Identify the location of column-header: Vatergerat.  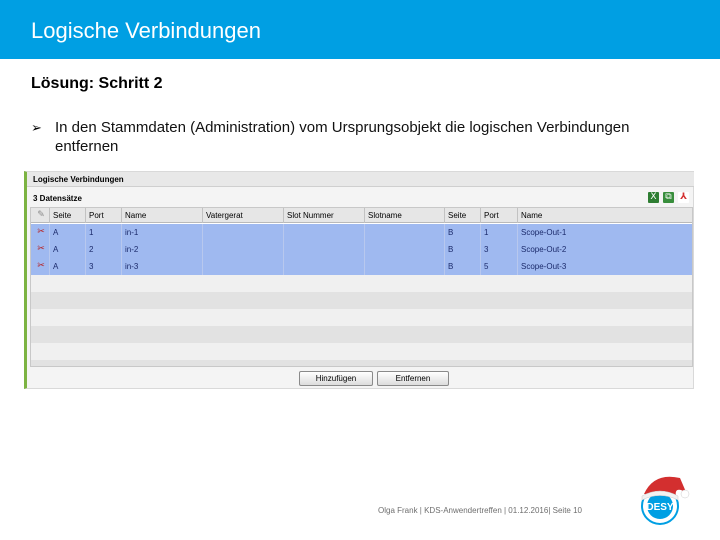
(243, 215).